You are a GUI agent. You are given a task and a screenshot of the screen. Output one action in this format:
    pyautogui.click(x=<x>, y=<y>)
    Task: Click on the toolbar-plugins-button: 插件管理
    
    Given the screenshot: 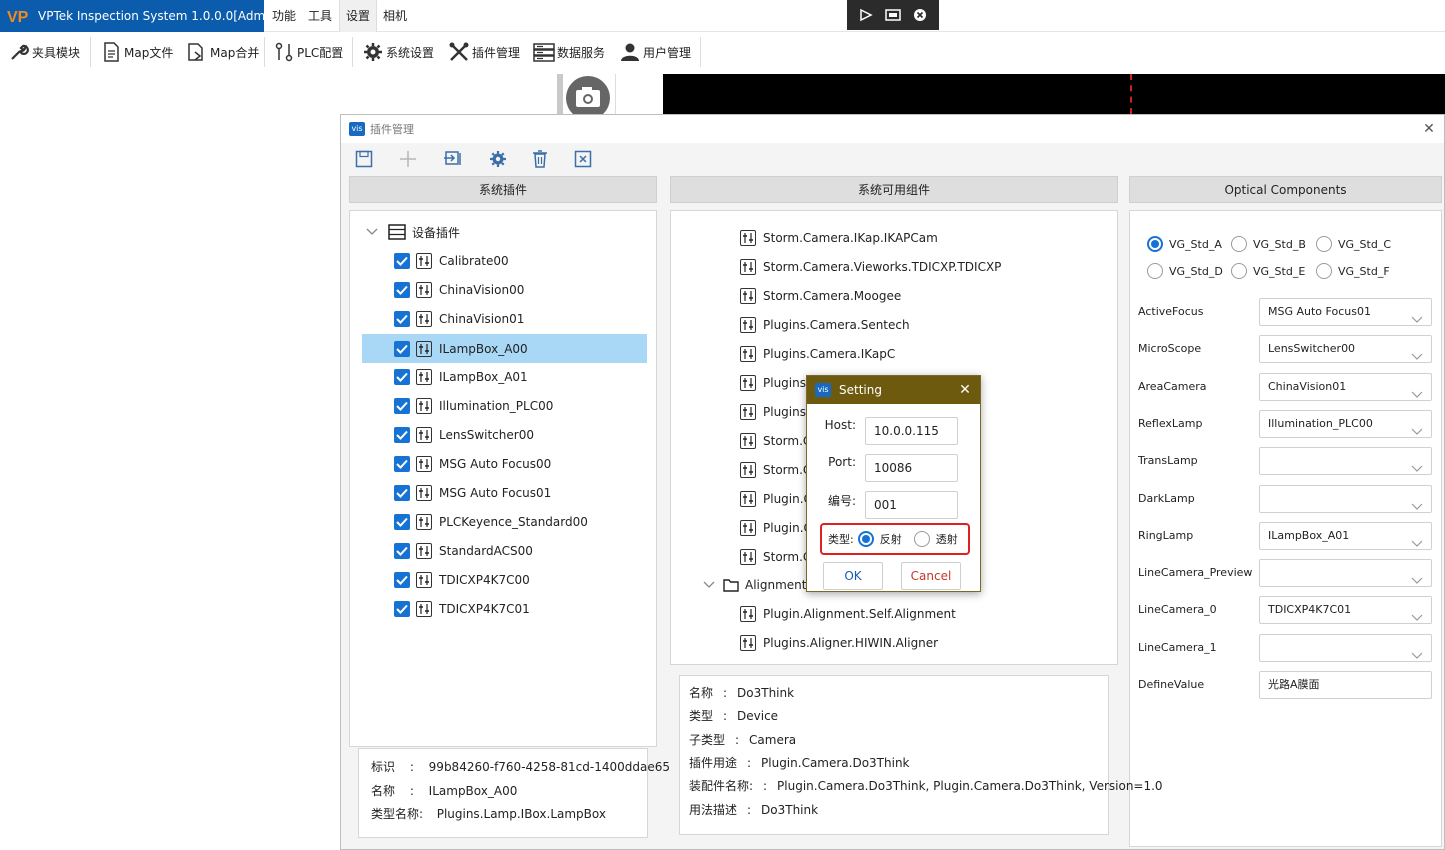 What is the action you would take?
    pyautogui.click(x=484, y=52)
    